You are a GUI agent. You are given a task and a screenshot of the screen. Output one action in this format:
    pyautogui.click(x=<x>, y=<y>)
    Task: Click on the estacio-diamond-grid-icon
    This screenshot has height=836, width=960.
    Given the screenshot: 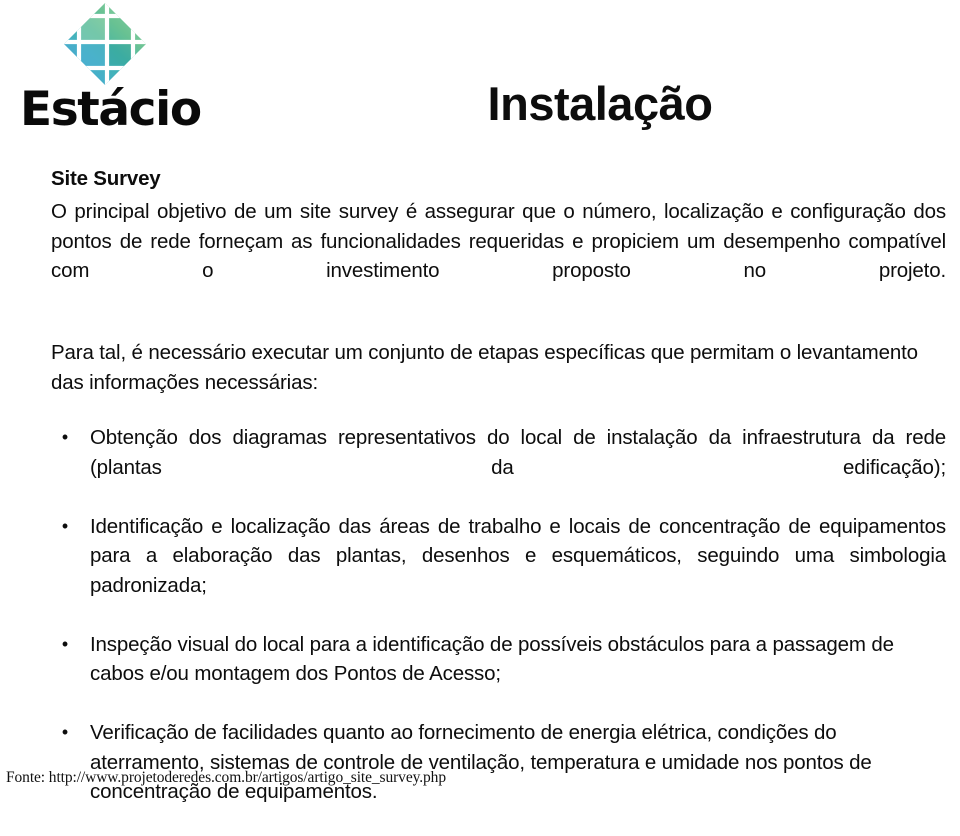 What is the action you would take?
    pyautogui.click(x=105, y=44)
    